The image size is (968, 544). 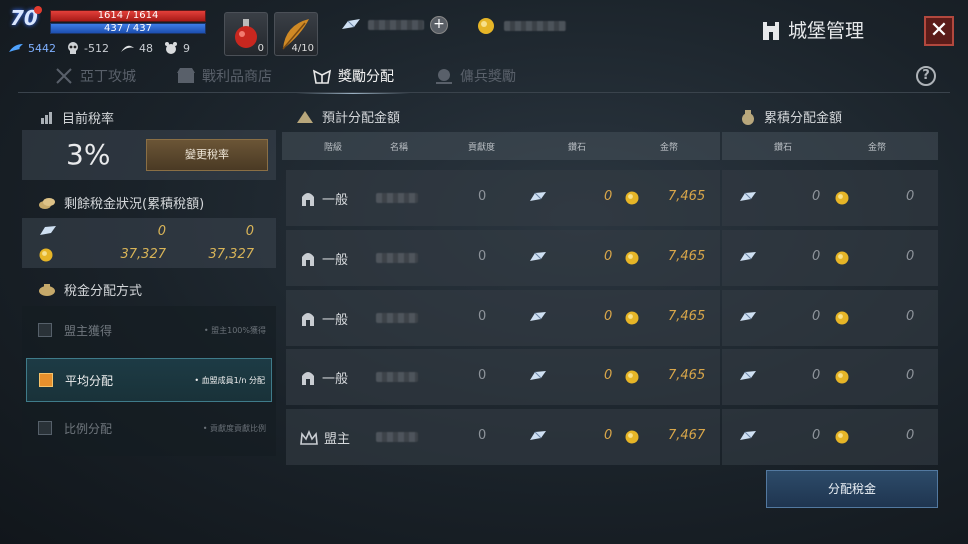 I want to click on tab-bar: 亞丁攻城 戰利品商店 獎勵分配 傭兵獎勵, so click(x=299, y=78).